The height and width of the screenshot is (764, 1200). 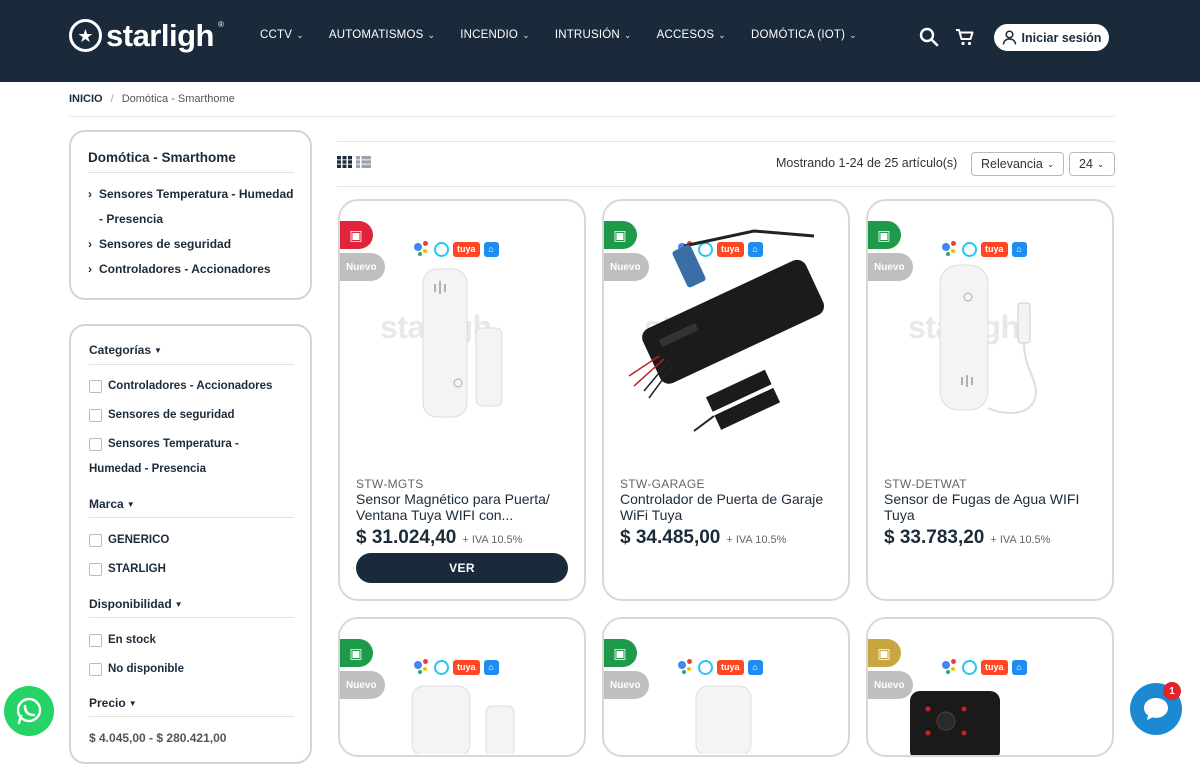 I want to click on grid-view-icon, so click(x=344, y=162).